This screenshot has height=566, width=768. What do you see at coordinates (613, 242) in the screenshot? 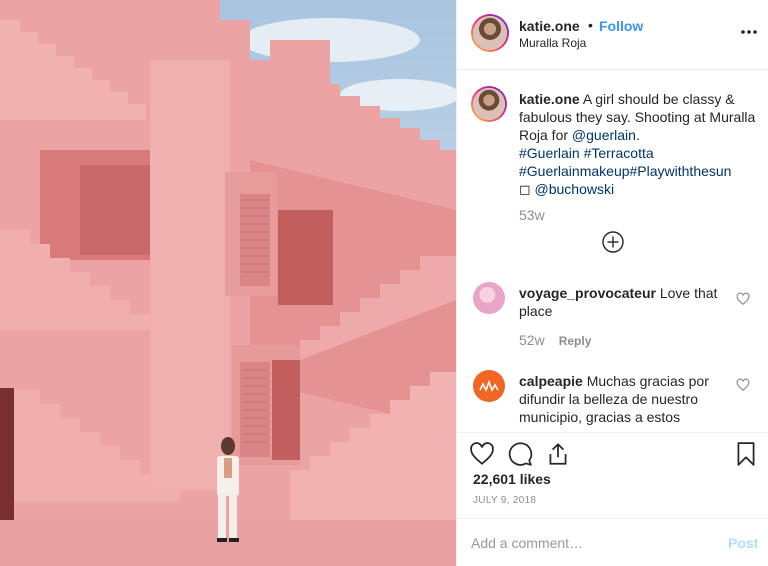
I see `plus-circle-icon` at bounding box center [613, 242].